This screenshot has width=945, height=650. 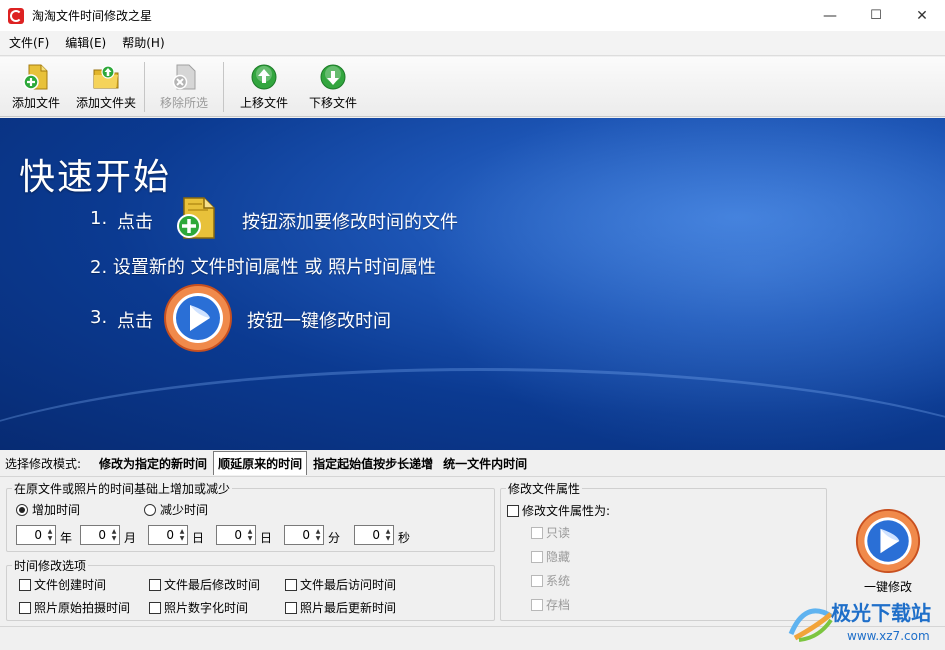 I want to click on one-click-icon, so click(x=888, y=541).